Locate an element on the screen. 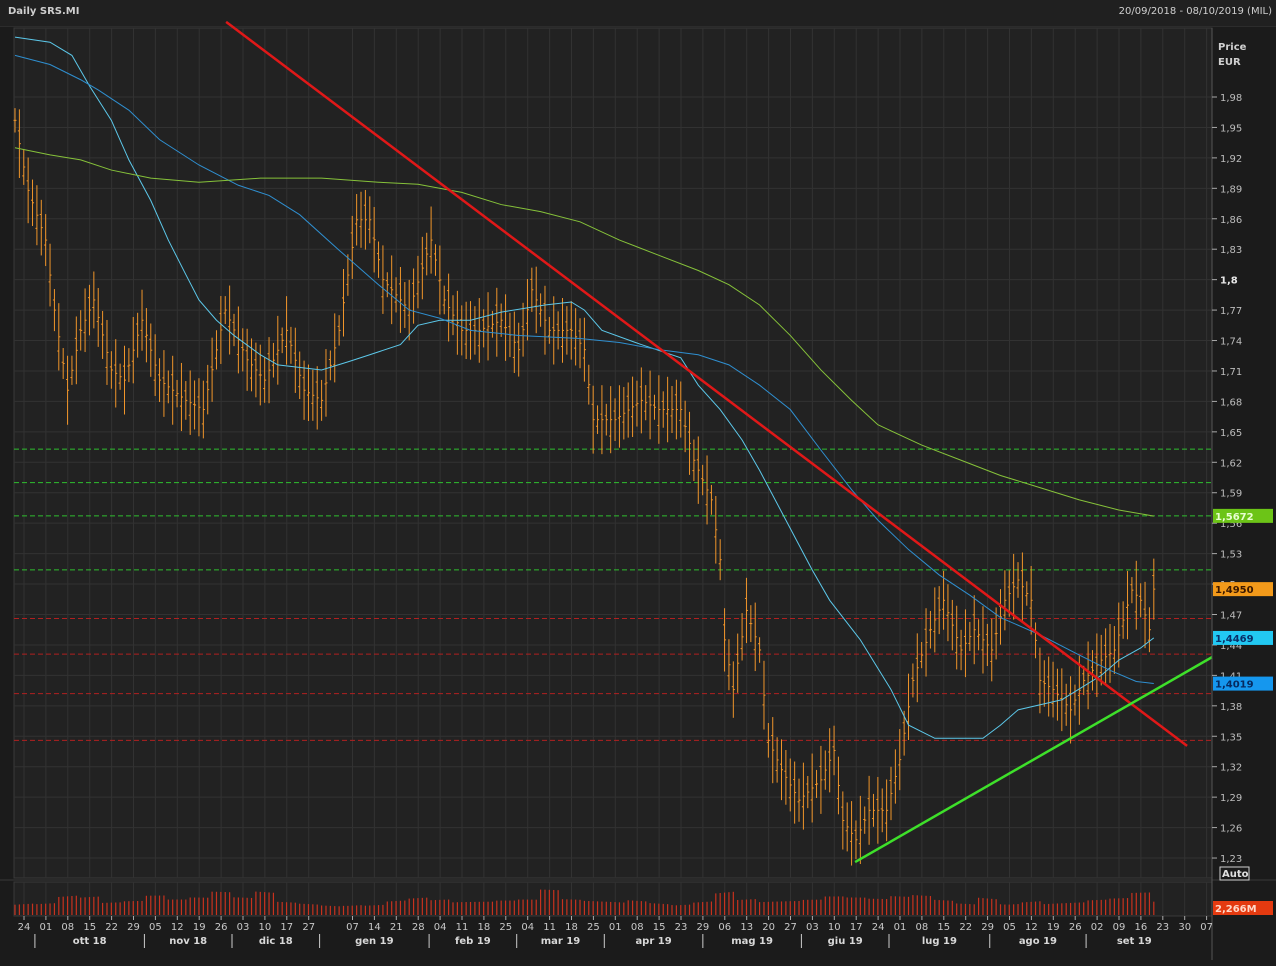  month-label: mar 19 is located at coordinates (561, 941).